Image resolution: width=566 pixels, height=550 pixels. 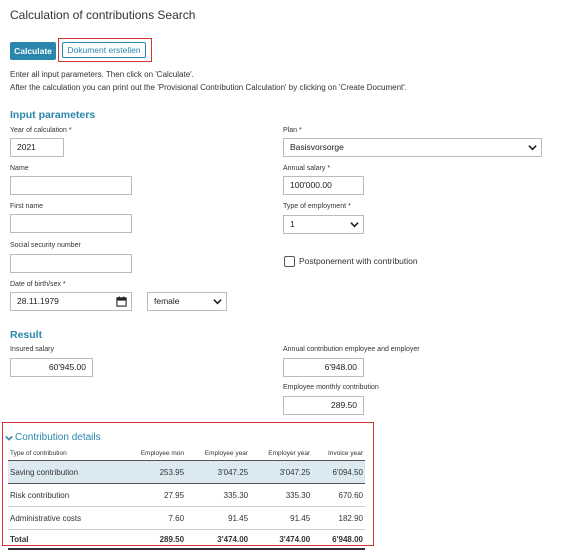 I want to click on input-parameters-heading: Input parameters, so click(x=53, y=115).